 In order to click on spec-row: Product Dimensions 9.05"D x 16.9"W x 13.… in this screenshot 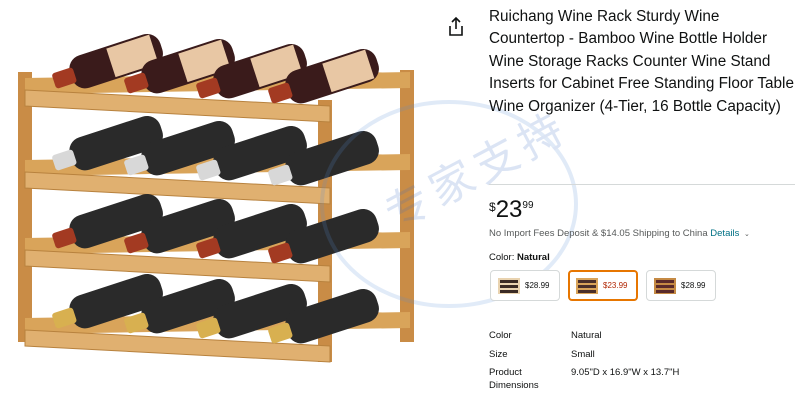, I will do `click(640, 379)`.